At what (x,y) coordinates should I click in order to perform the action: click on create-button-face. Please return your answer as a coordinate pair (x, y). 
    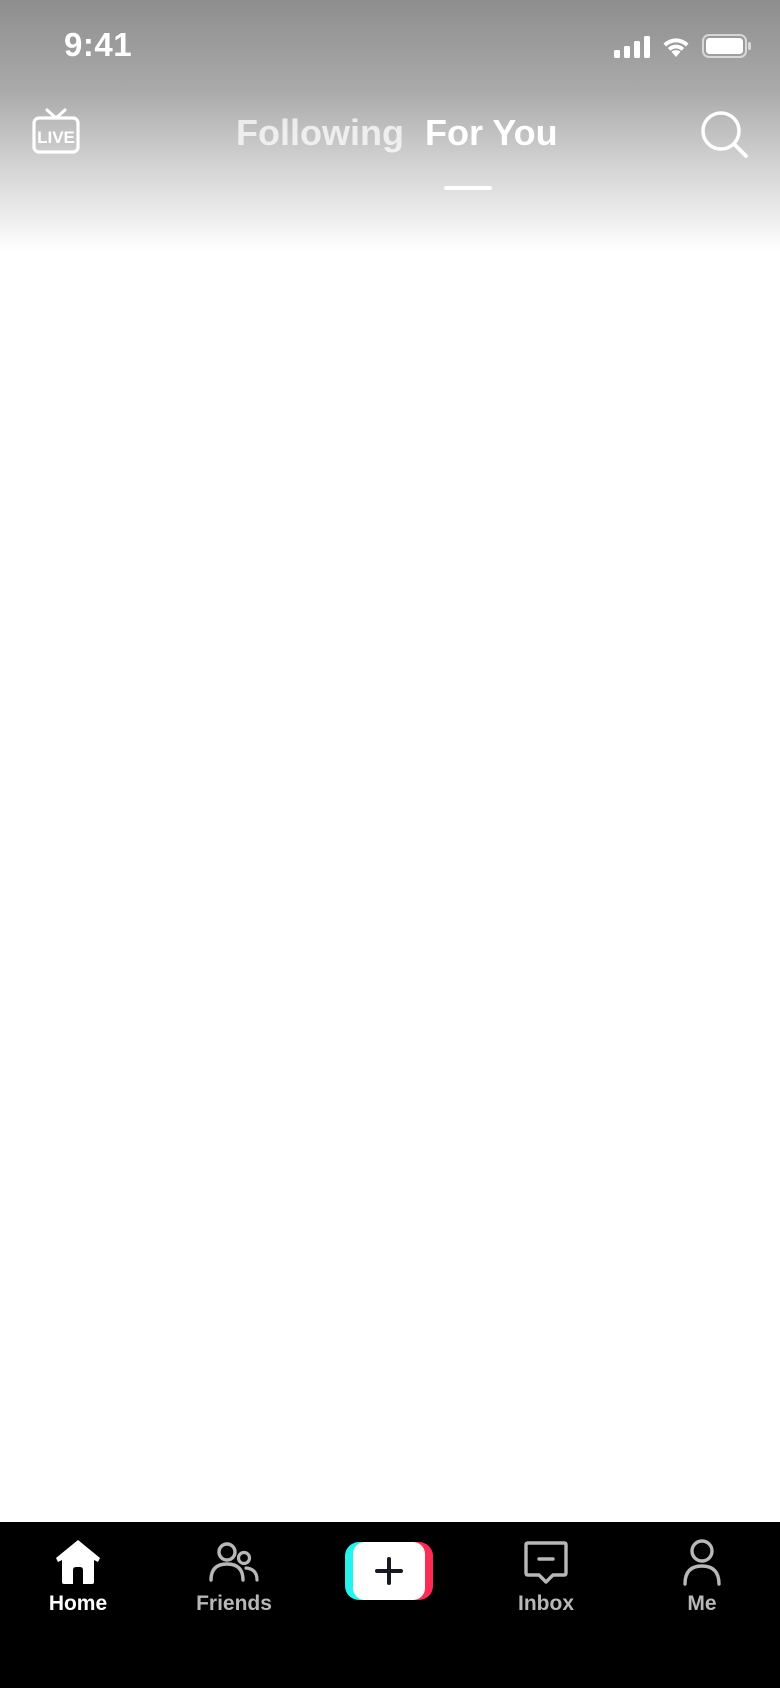
    Looking at the image, I should click on (389, 1571).